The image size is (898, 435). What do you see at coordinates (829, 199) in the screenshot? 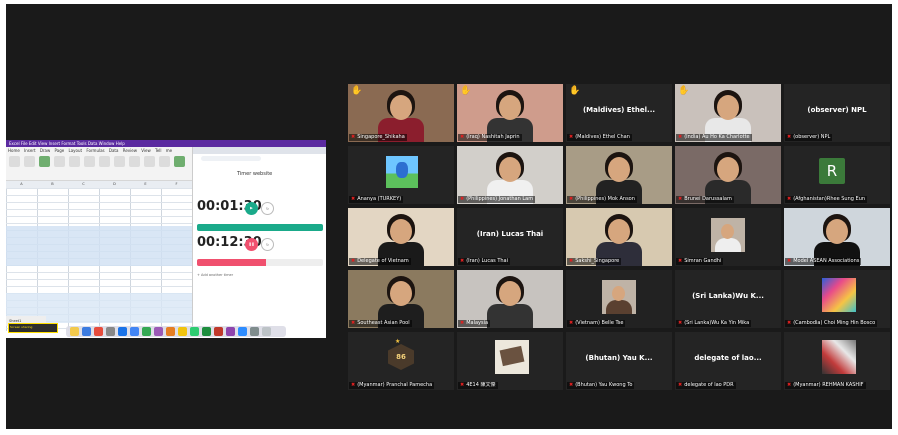
I see `participant-name-text: (Afghanistan)Rhee Sung Eun` at bounding box center [829, 199].